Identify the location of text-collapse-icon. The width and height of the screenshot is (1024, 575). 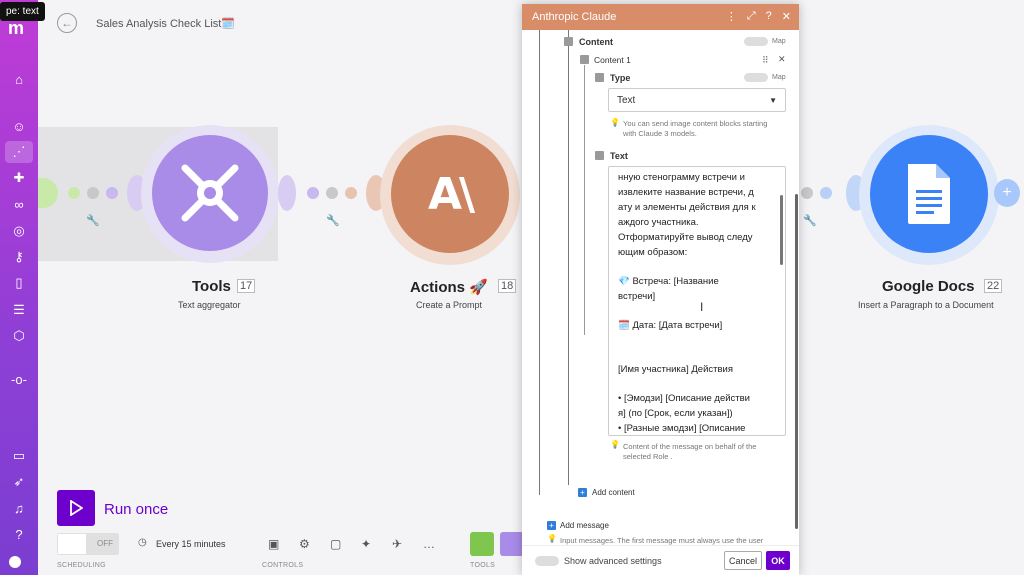
(599, 155).